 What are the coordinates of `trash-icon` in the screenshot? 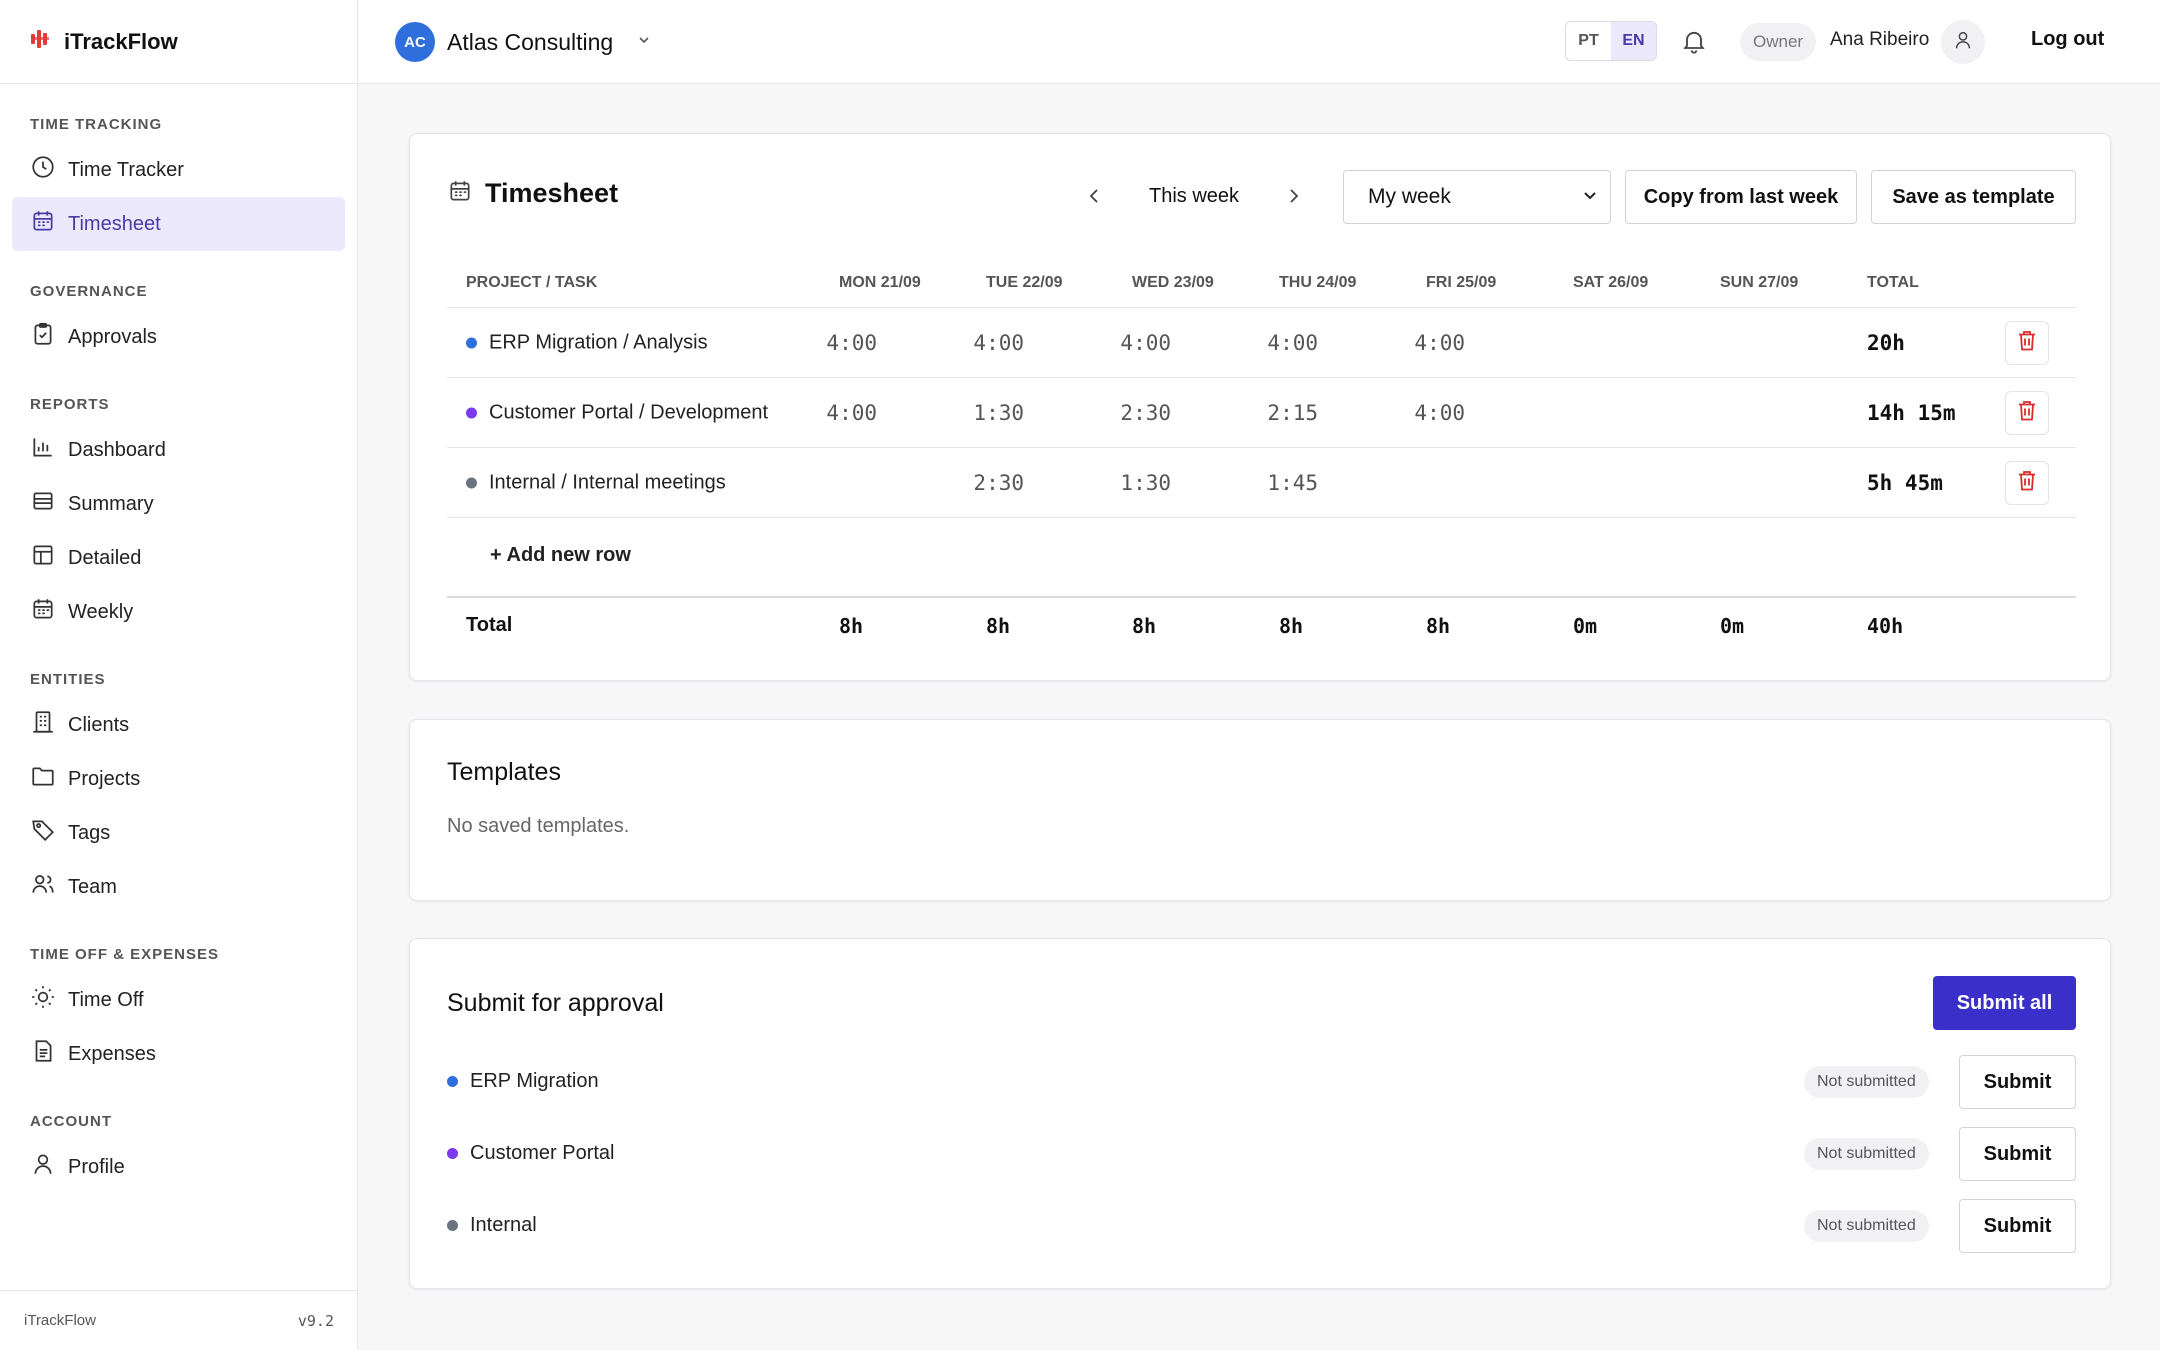 It's located at (2027, 343).